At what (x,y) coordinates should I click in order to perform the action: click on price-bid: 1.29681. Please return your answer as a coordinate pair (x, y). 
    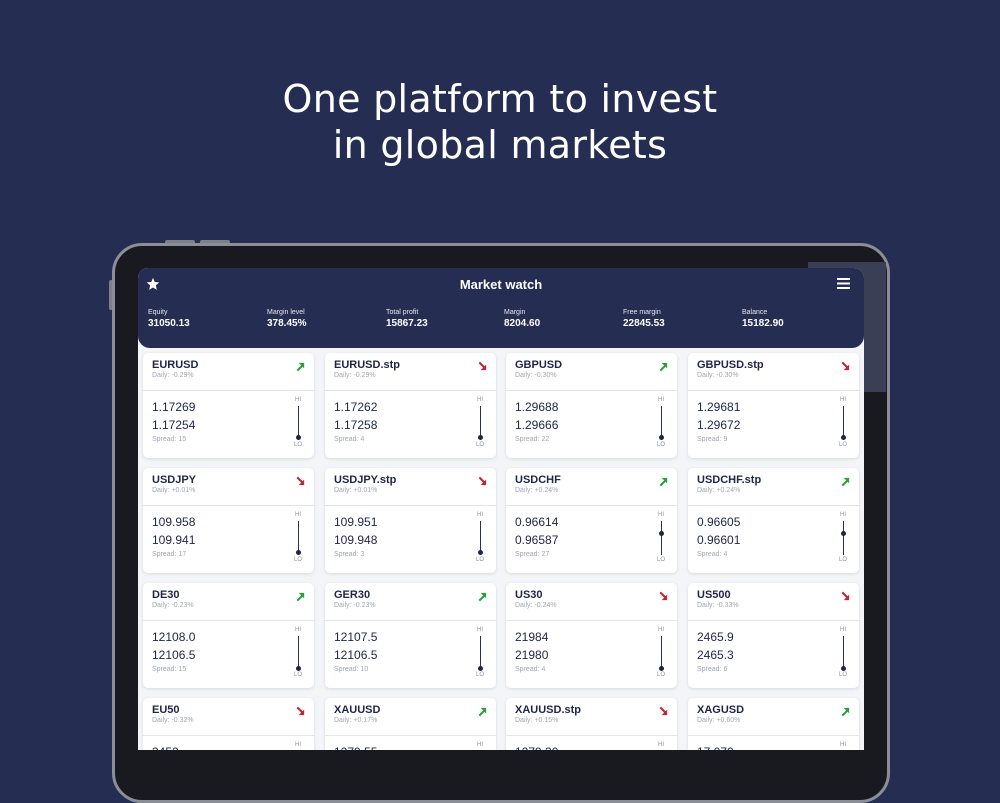
    Looking at the image, I should click on (719, 407).